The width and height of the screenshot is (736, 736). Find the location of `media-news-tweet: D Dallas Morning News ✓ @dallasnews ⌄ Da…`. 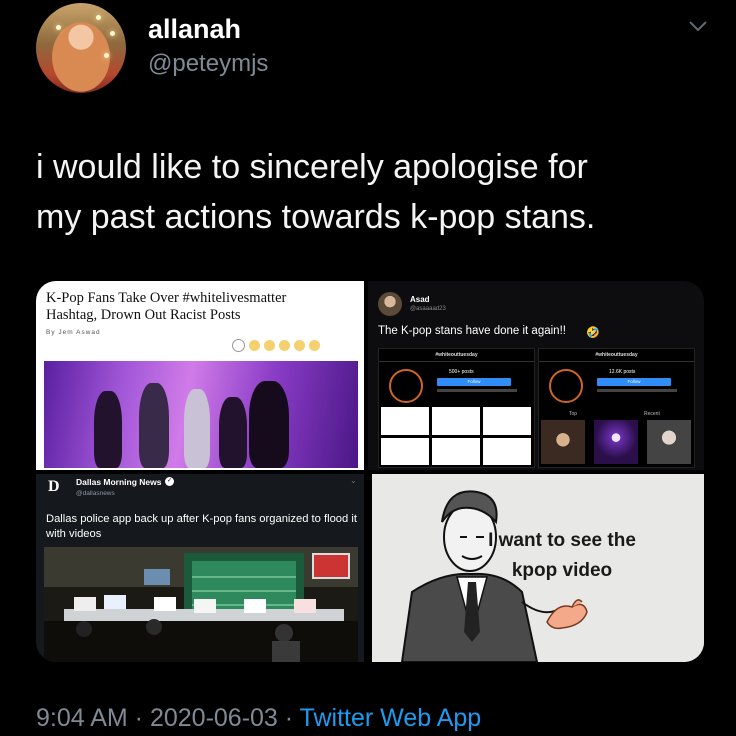

media-news-tweet: D Dallas Morning News ✓ @dallasnews ⌄ Da… is located at coordinates (200, 568).